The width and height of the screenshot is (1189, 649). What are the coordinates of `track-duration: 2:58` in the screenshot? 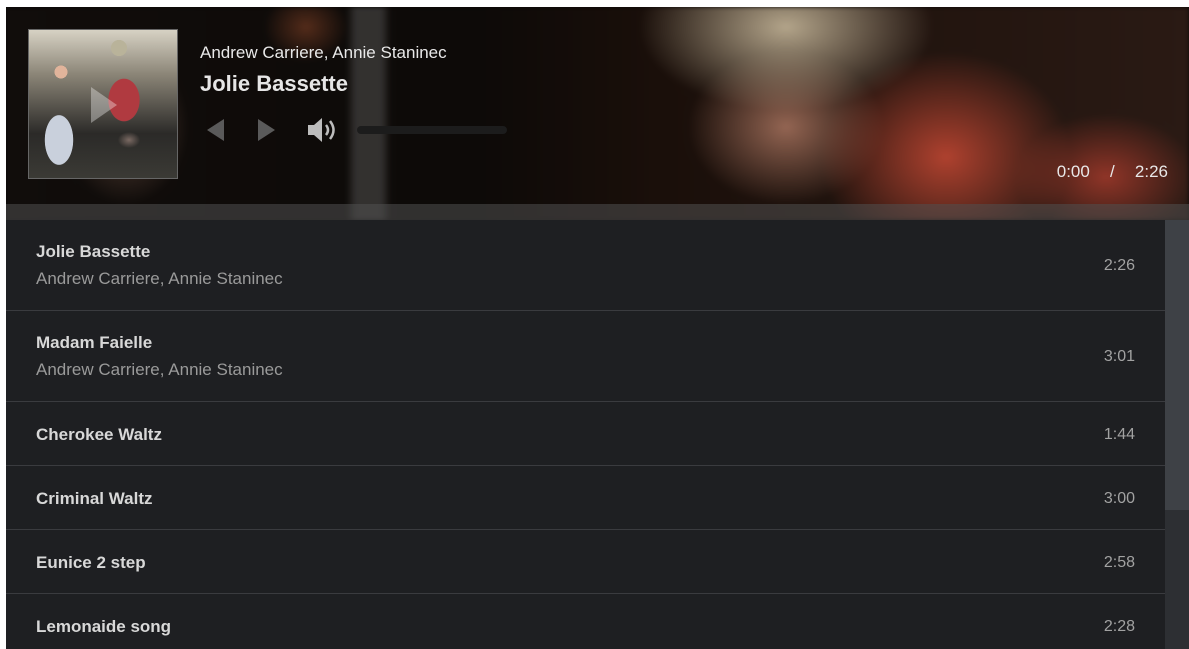 It's located at (1119, 562).